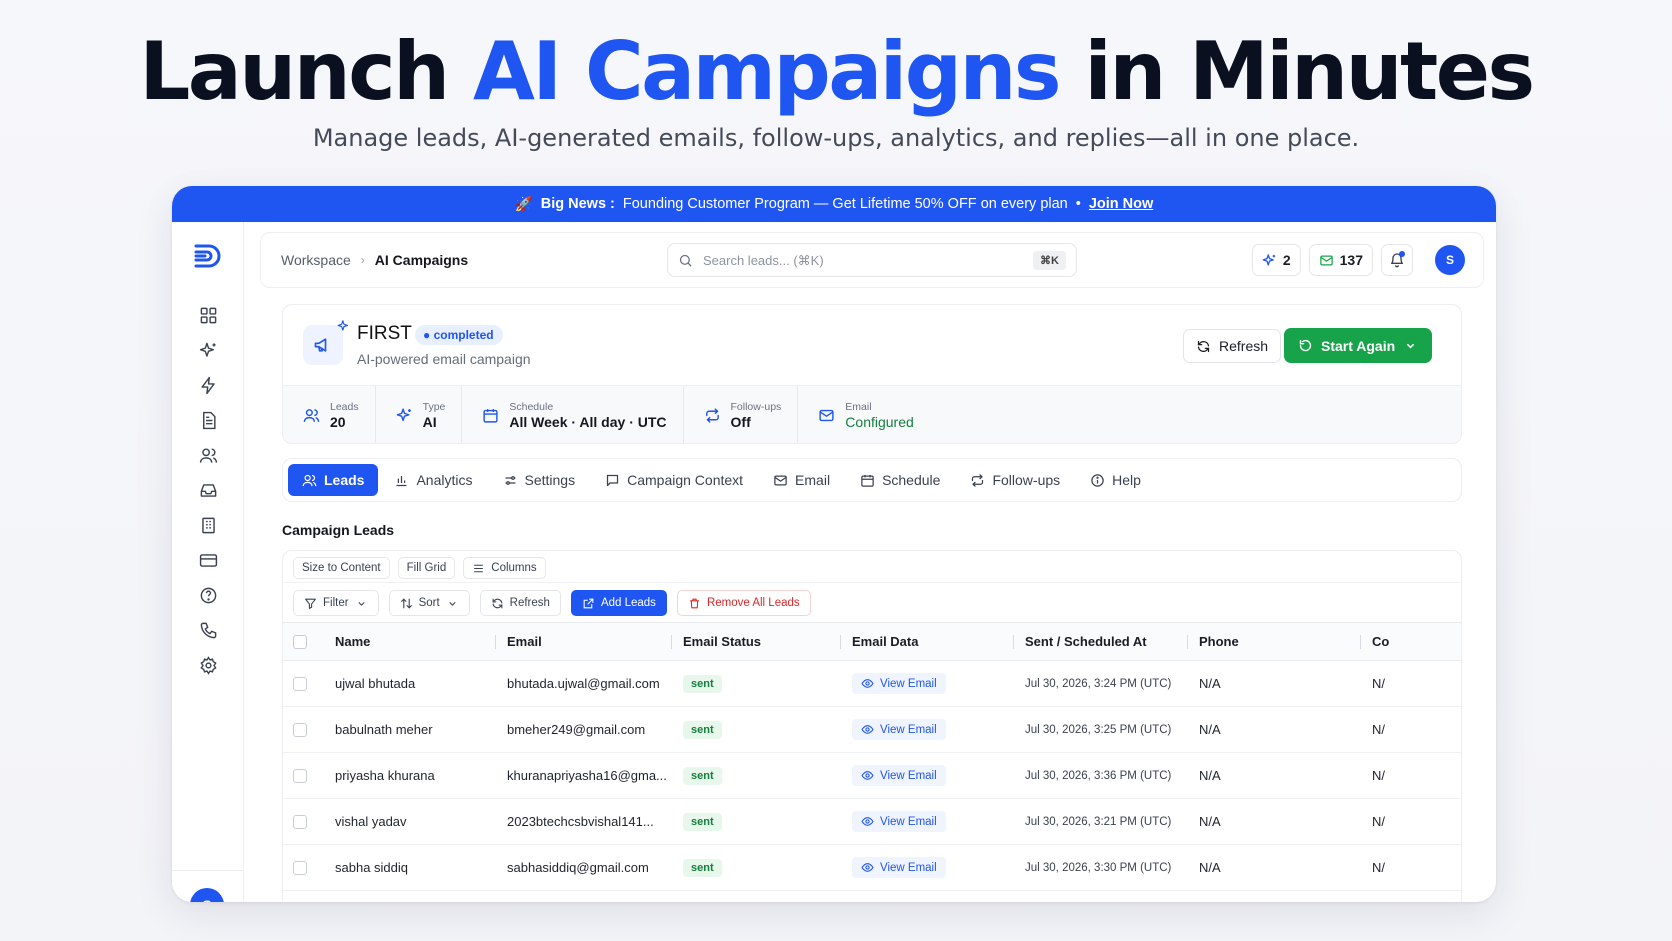 The height and width of the screenshot is (941, 1672). I want to click on tab-campaign-context-label: Campaign Context, so click(685, 480).